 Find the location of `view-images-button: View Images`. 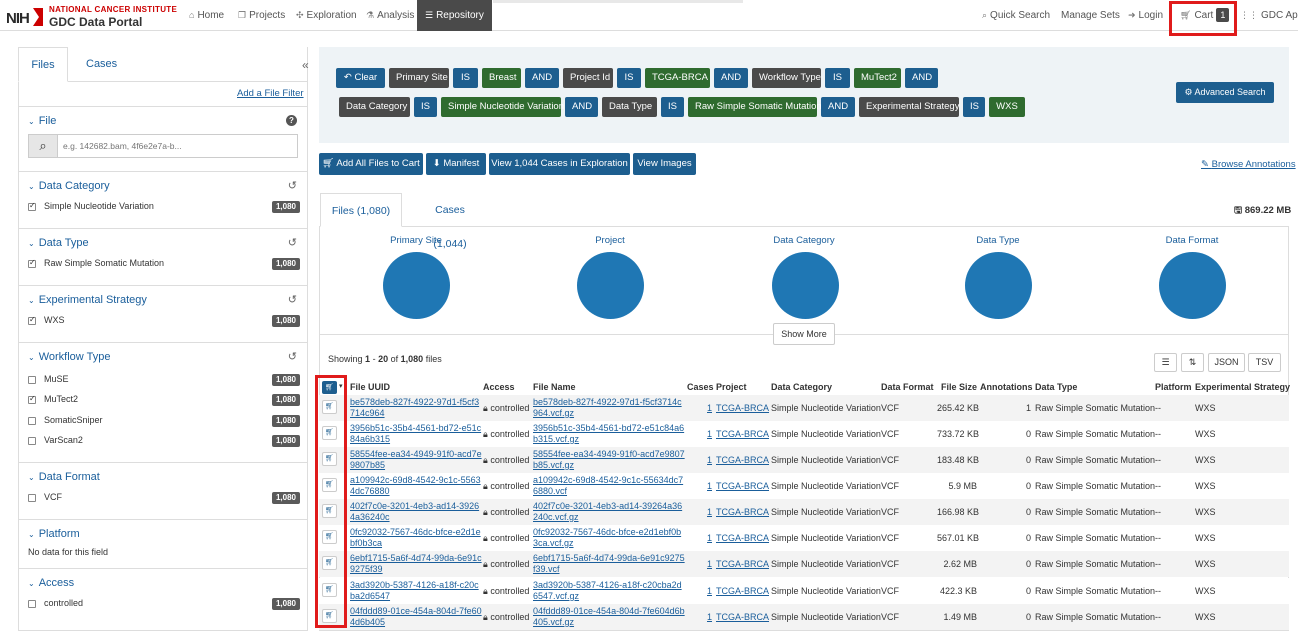

view-images-button: View Images is located at coordinates (664, 164).